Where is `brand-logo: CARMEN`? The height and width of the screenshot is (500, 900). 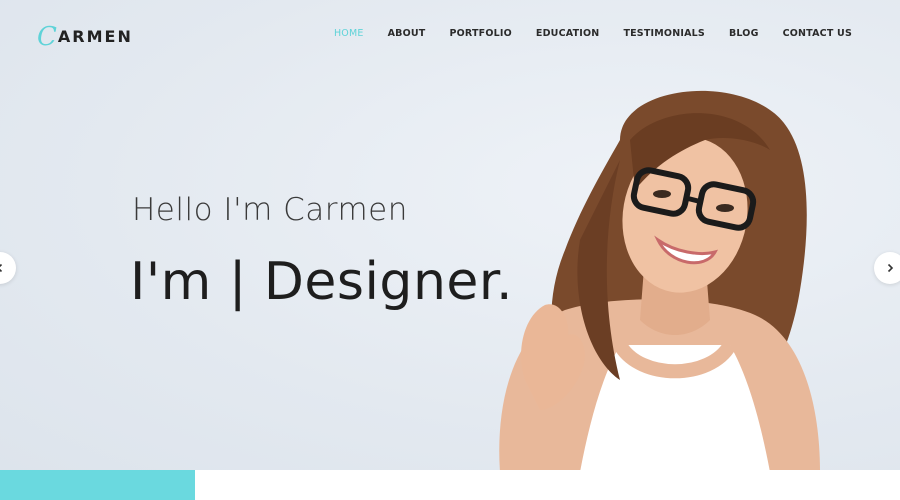
brand-logo: CARMEN is located at coordinates (85, 37).